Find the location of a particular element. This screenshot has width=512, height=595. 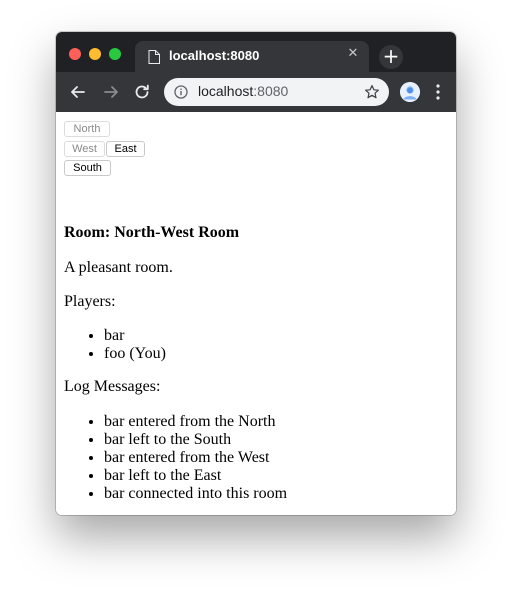

tab-title: localhost:8080 is located at coordinates (214, 55).